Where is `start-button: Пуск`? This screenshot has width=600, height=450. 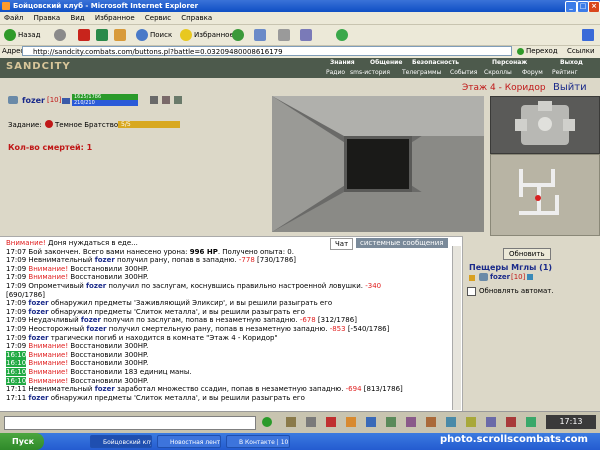
start-button: Пуск is located at coordinates (22, 441).